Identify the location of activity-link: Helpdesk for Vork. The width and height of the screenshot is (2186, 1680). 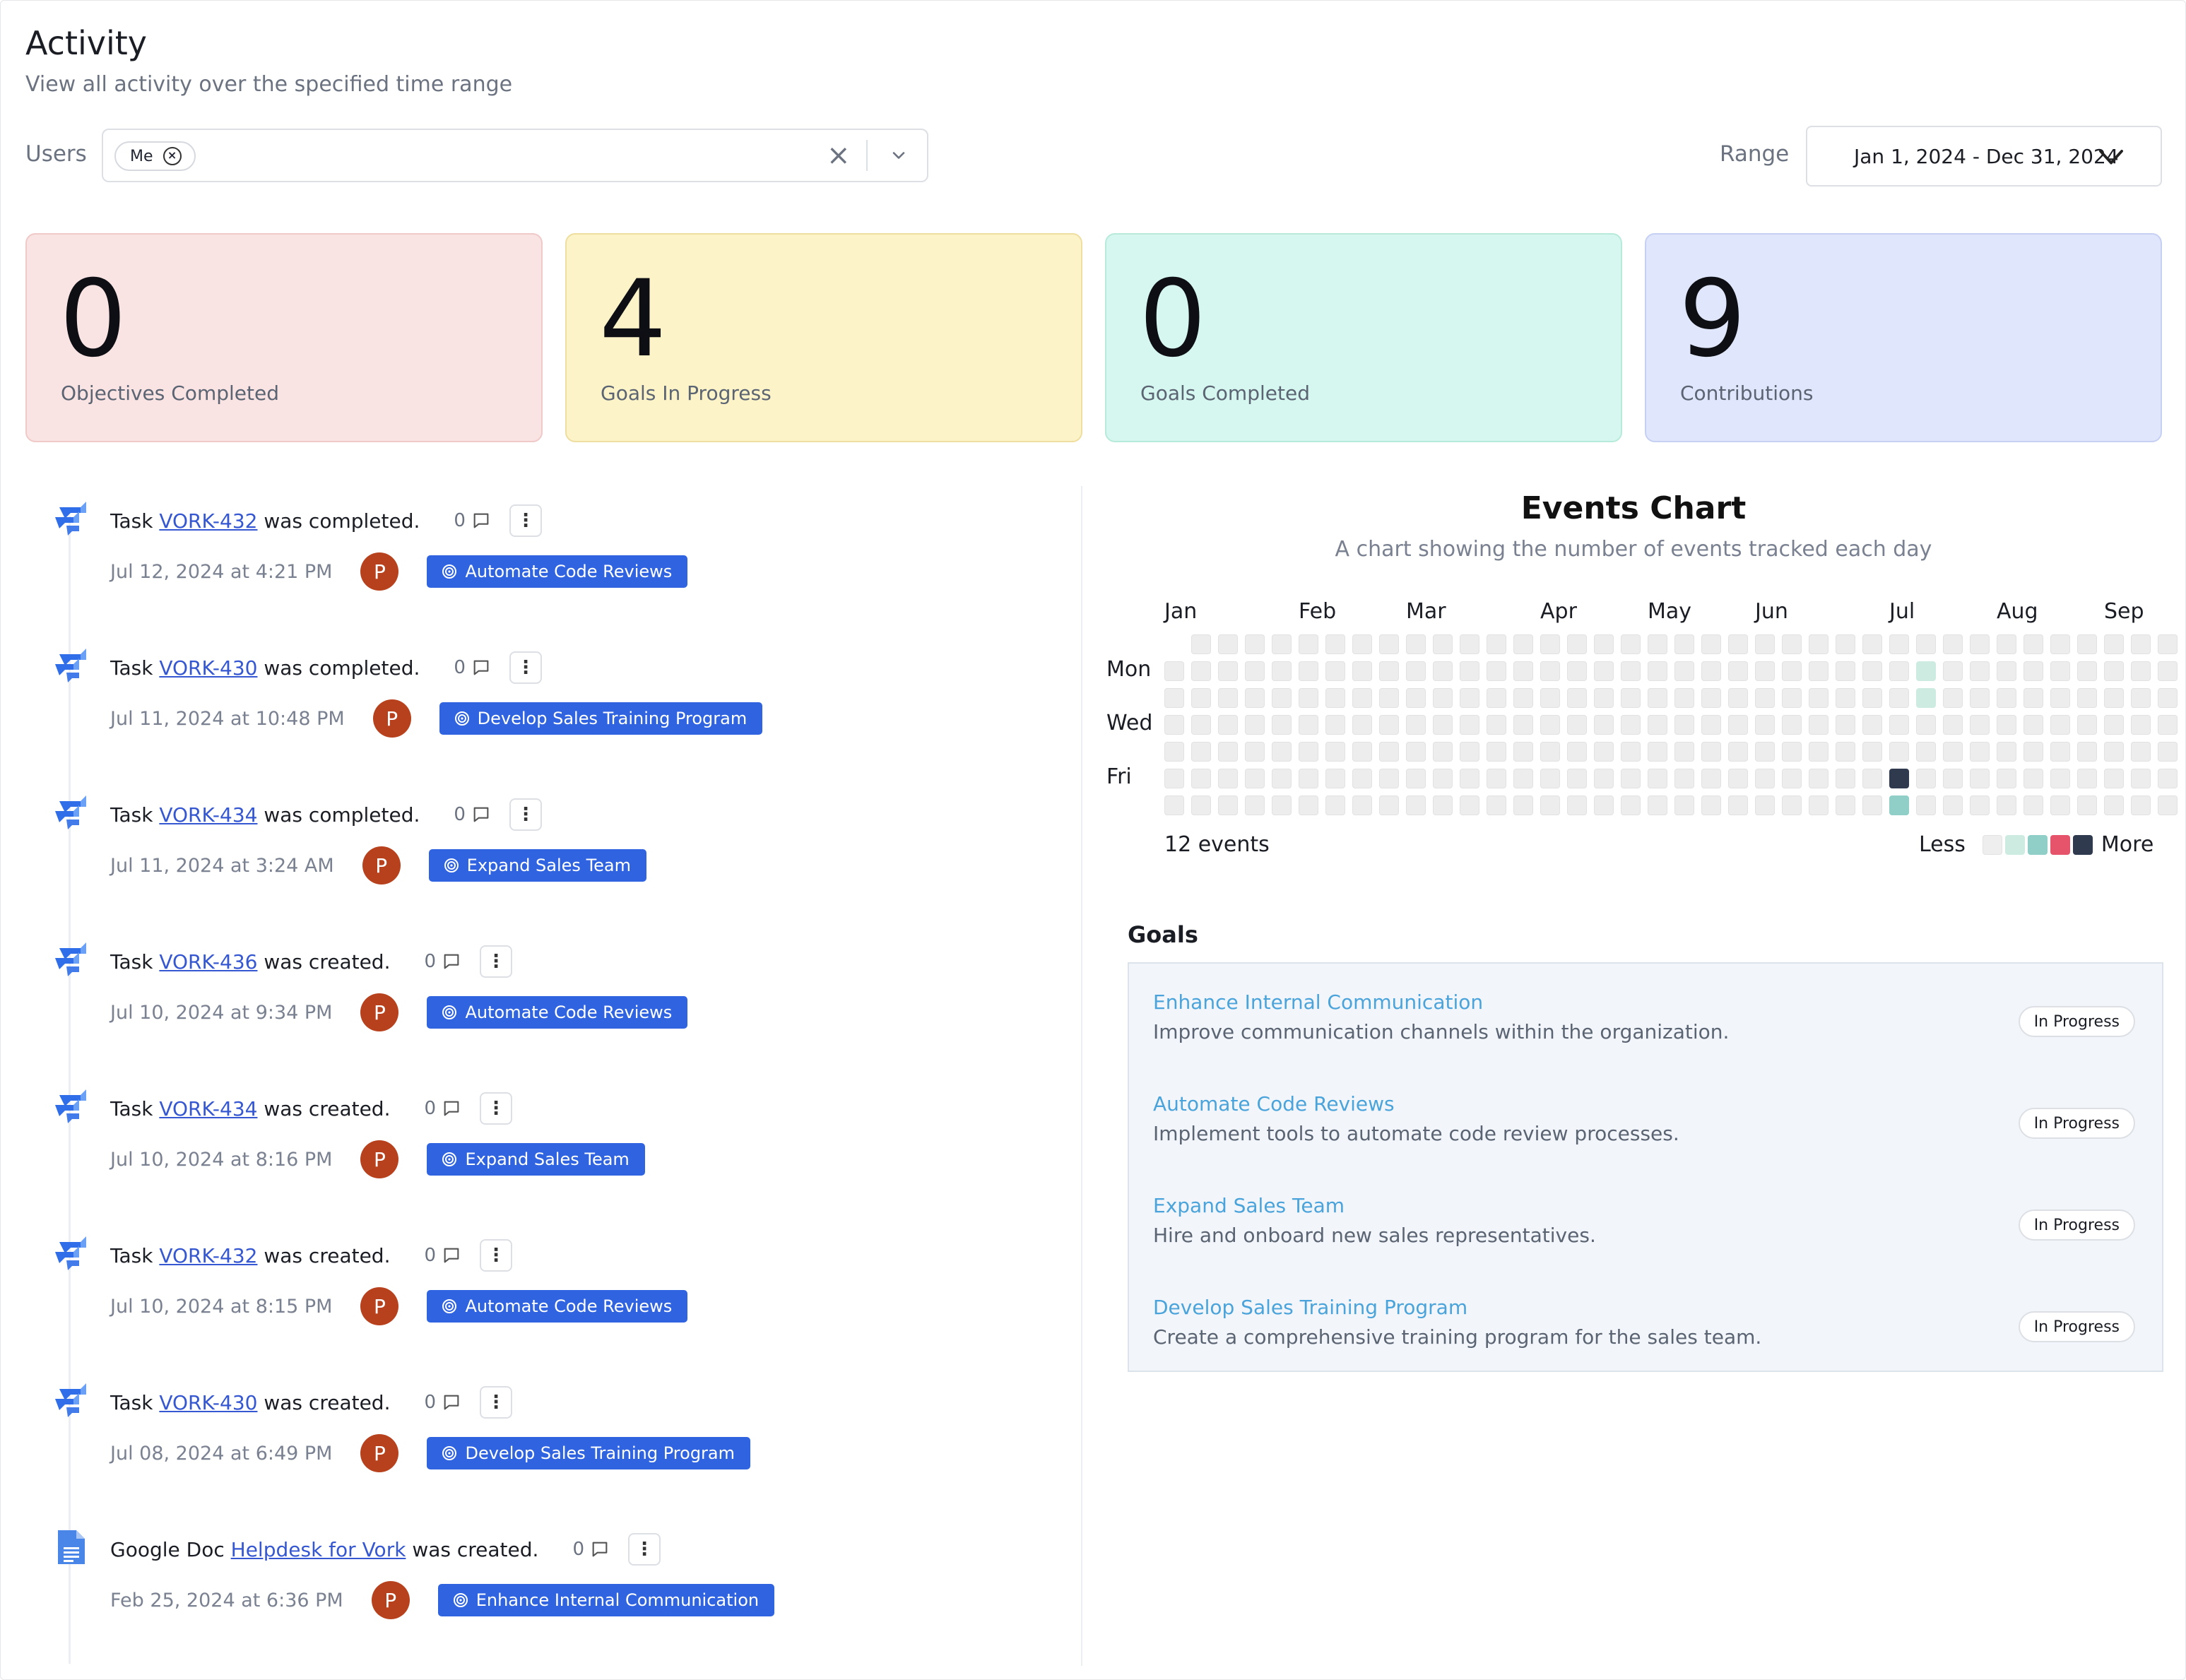
(318, 1549).